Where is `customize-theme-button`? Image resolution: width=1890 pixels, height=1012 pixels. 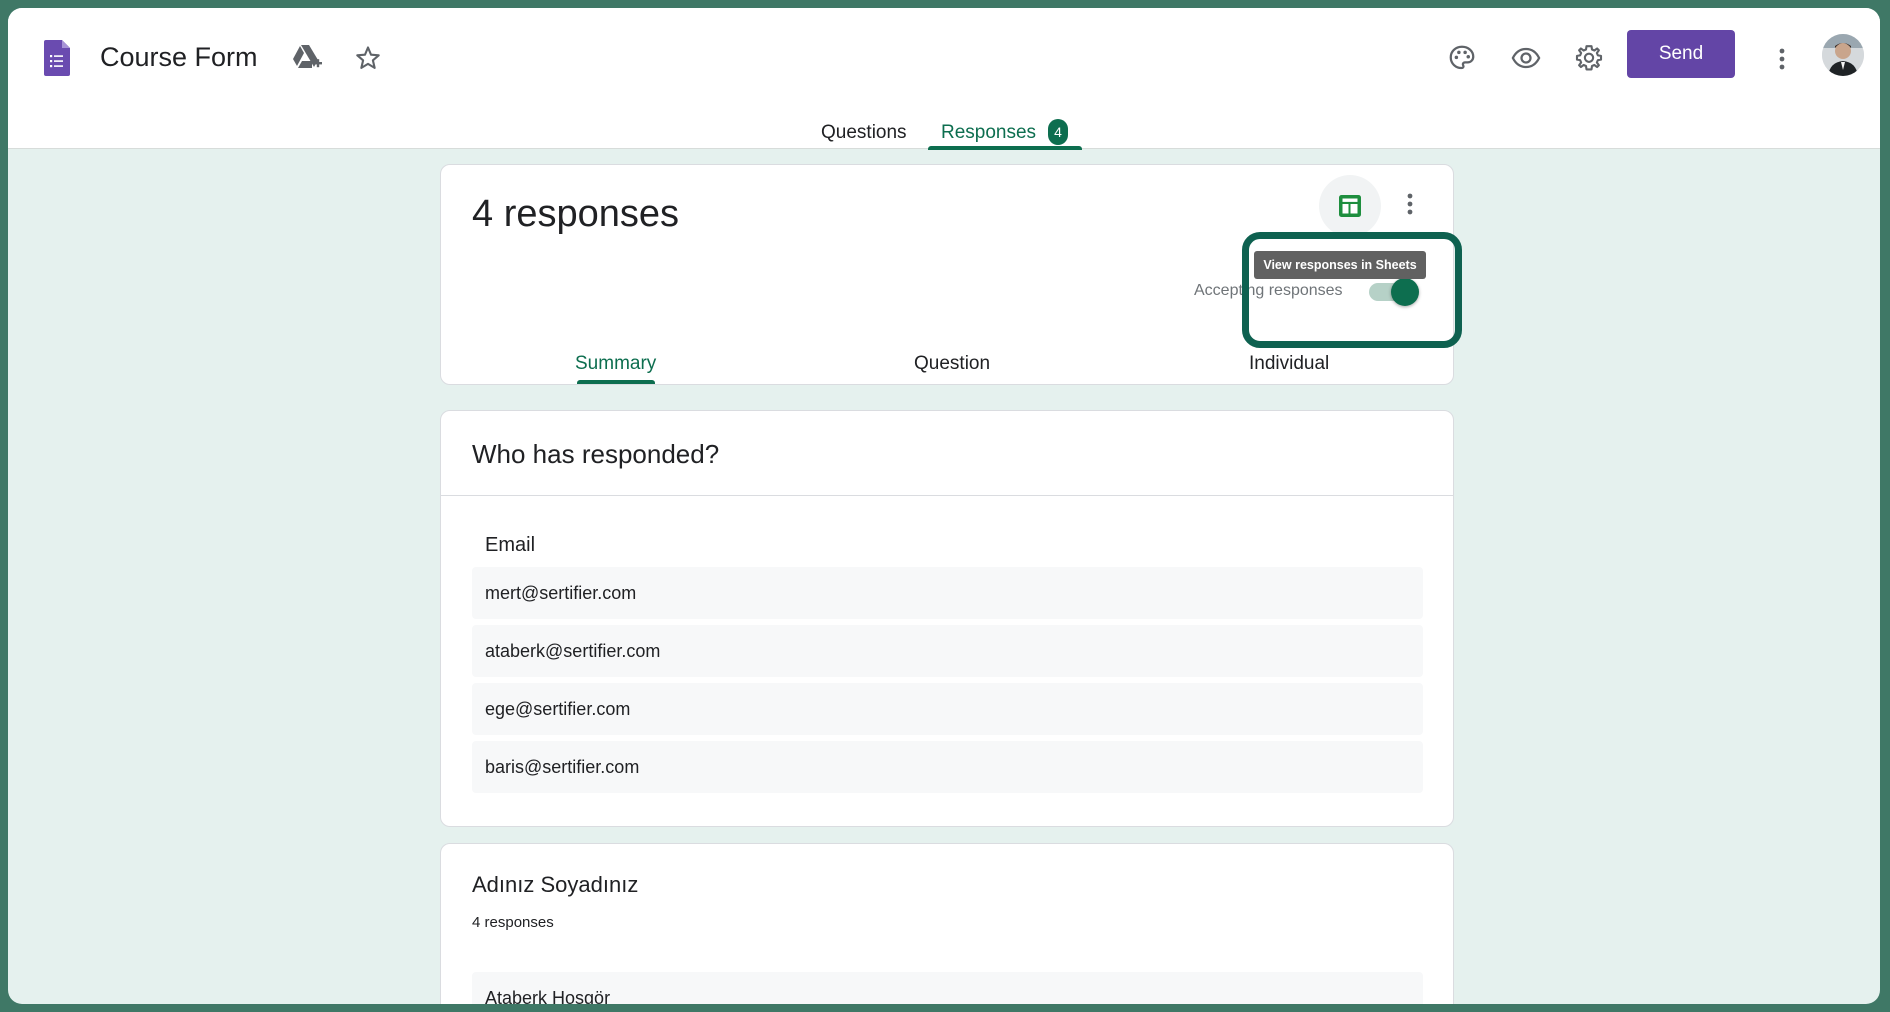
customize-theme-button is located at coordinates (1462, 58).